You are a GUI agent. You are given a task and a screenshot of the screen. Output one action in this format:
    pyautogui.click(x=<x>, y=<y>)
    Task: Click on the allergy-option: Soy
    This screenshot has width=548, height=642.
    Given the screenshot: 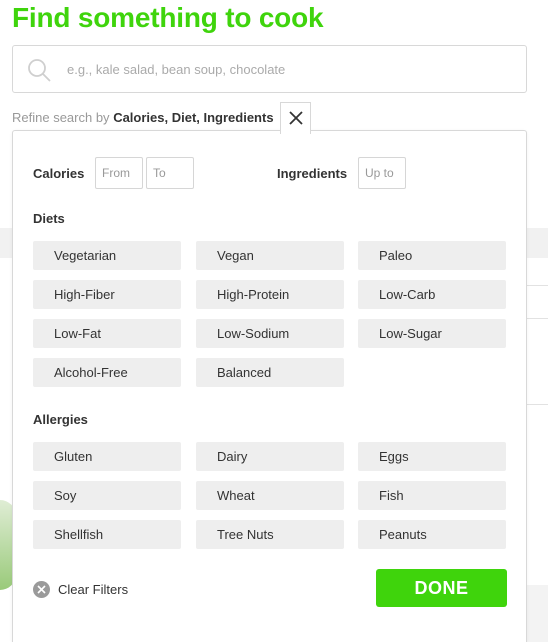 What is the action you would take?
    pyautogui.click(x=107, y=495)
    